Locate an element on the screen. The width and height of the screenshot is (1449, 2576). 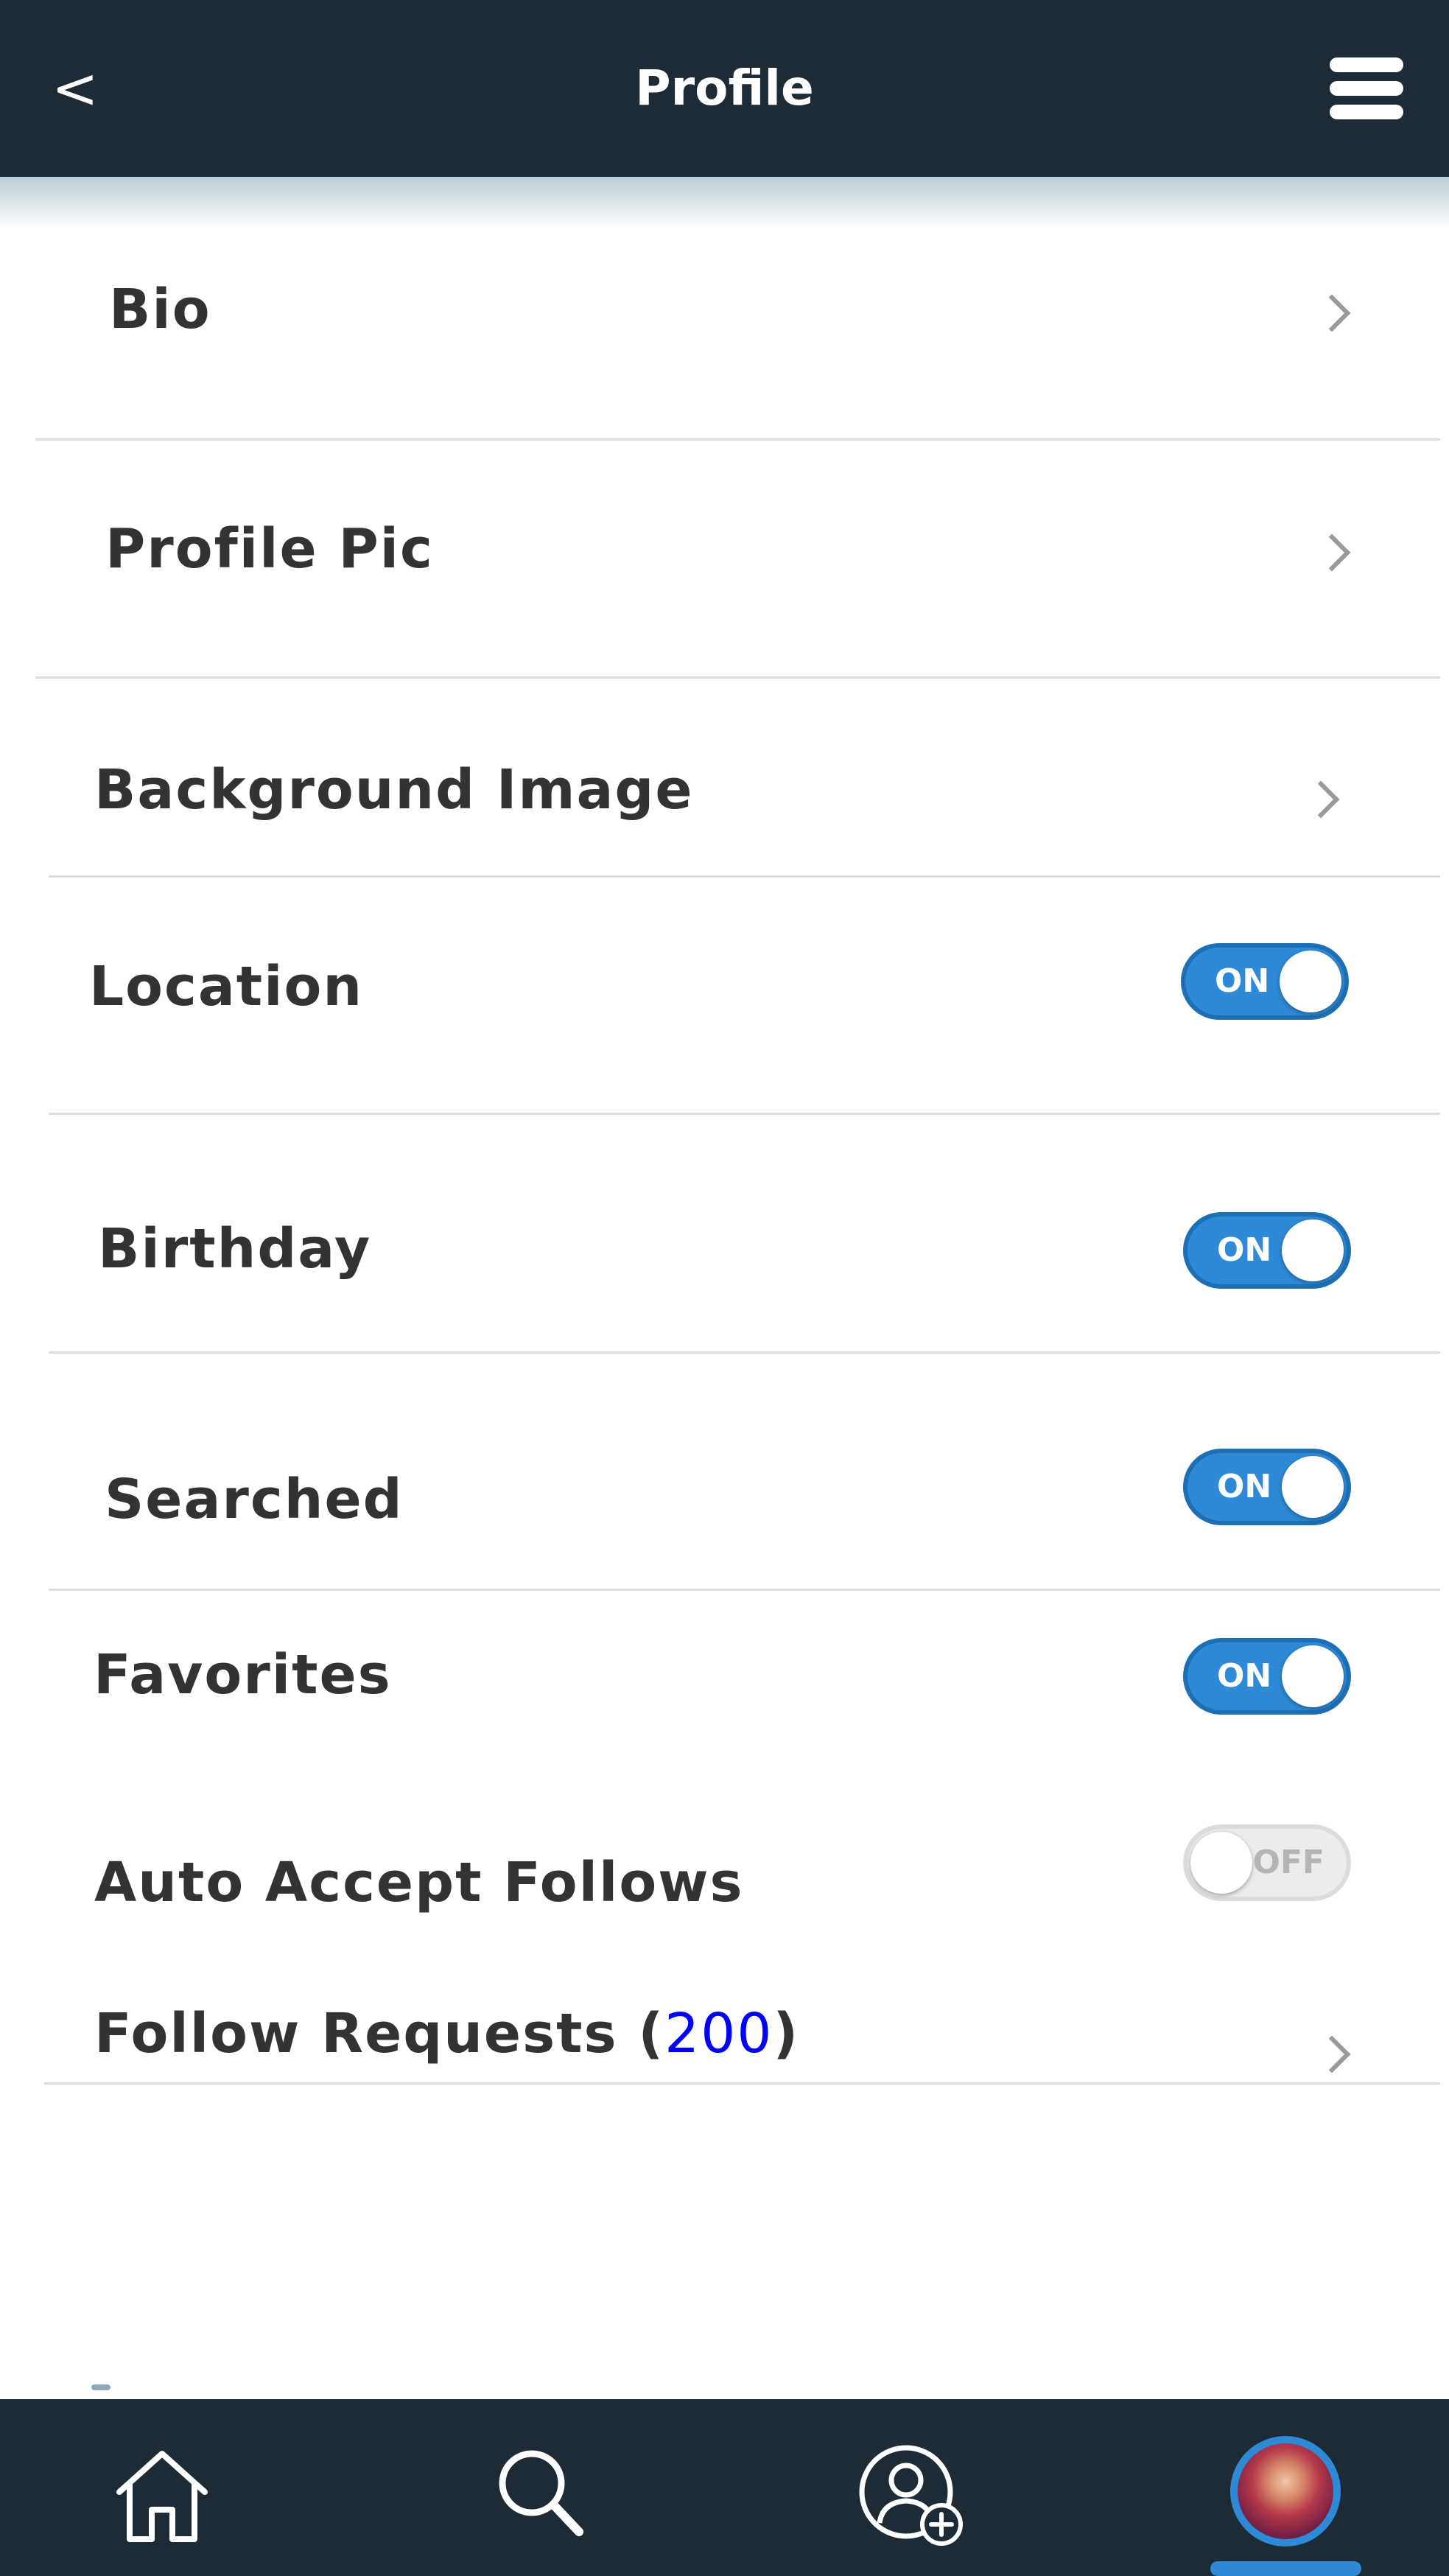
nav-profile-button is located at coordinates (1285, 2491).